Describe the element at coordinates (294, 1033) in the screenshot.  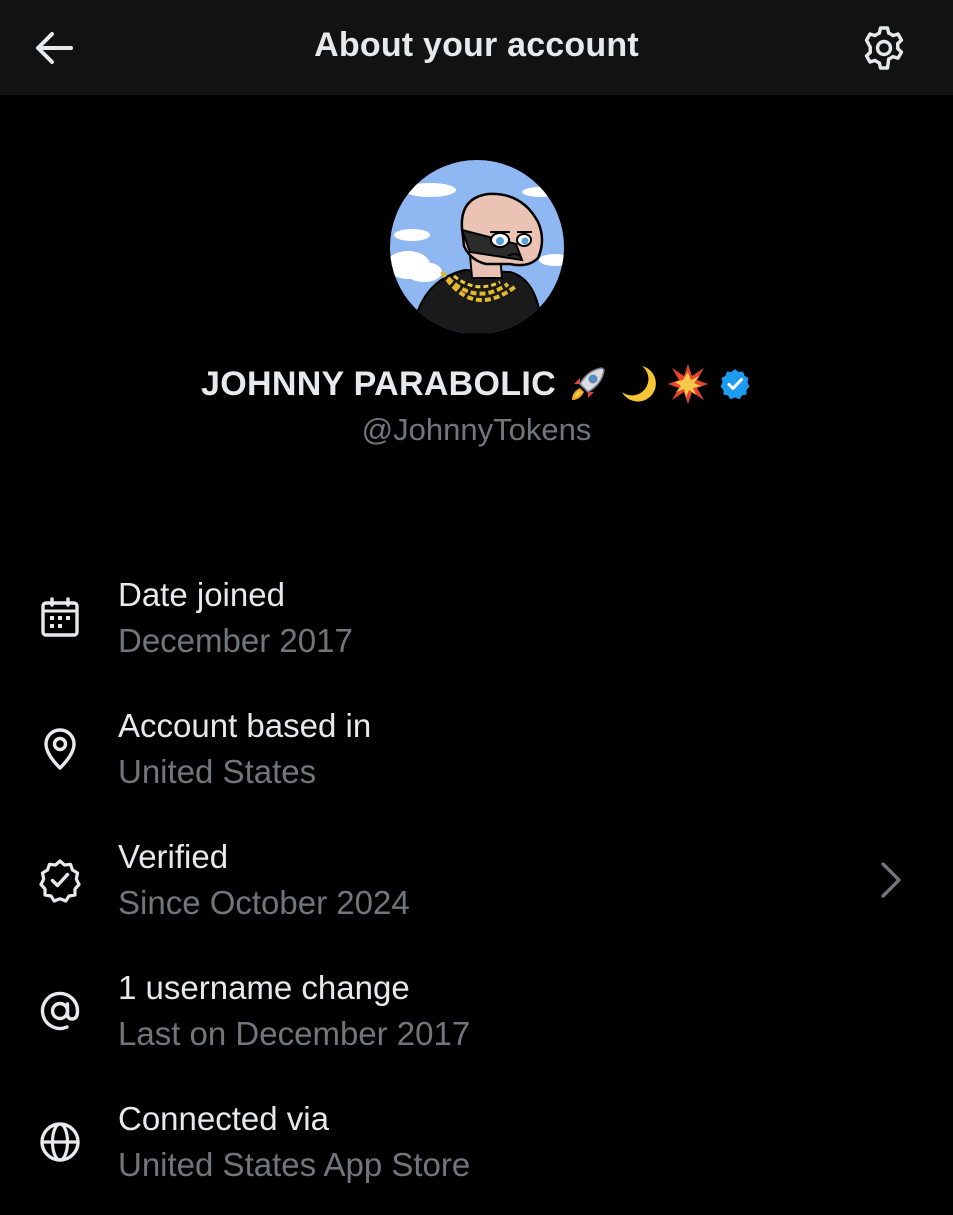
I see `detail-value: Last on December 2017` at that location.